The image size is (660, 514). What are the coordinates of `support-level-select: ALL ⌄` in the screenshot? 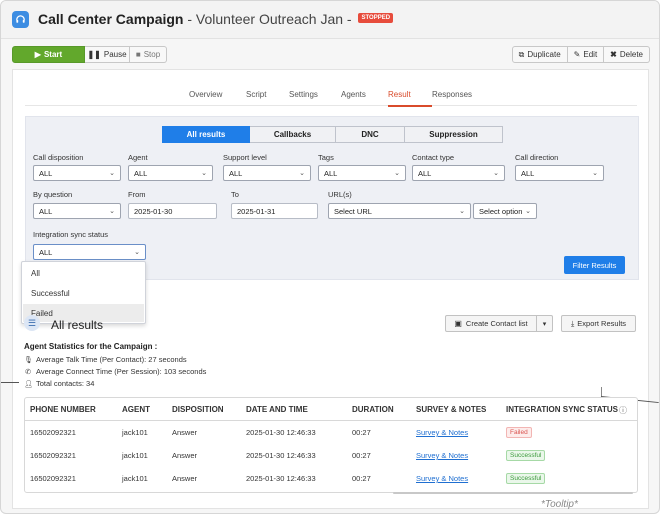 It's located at (267, 173).